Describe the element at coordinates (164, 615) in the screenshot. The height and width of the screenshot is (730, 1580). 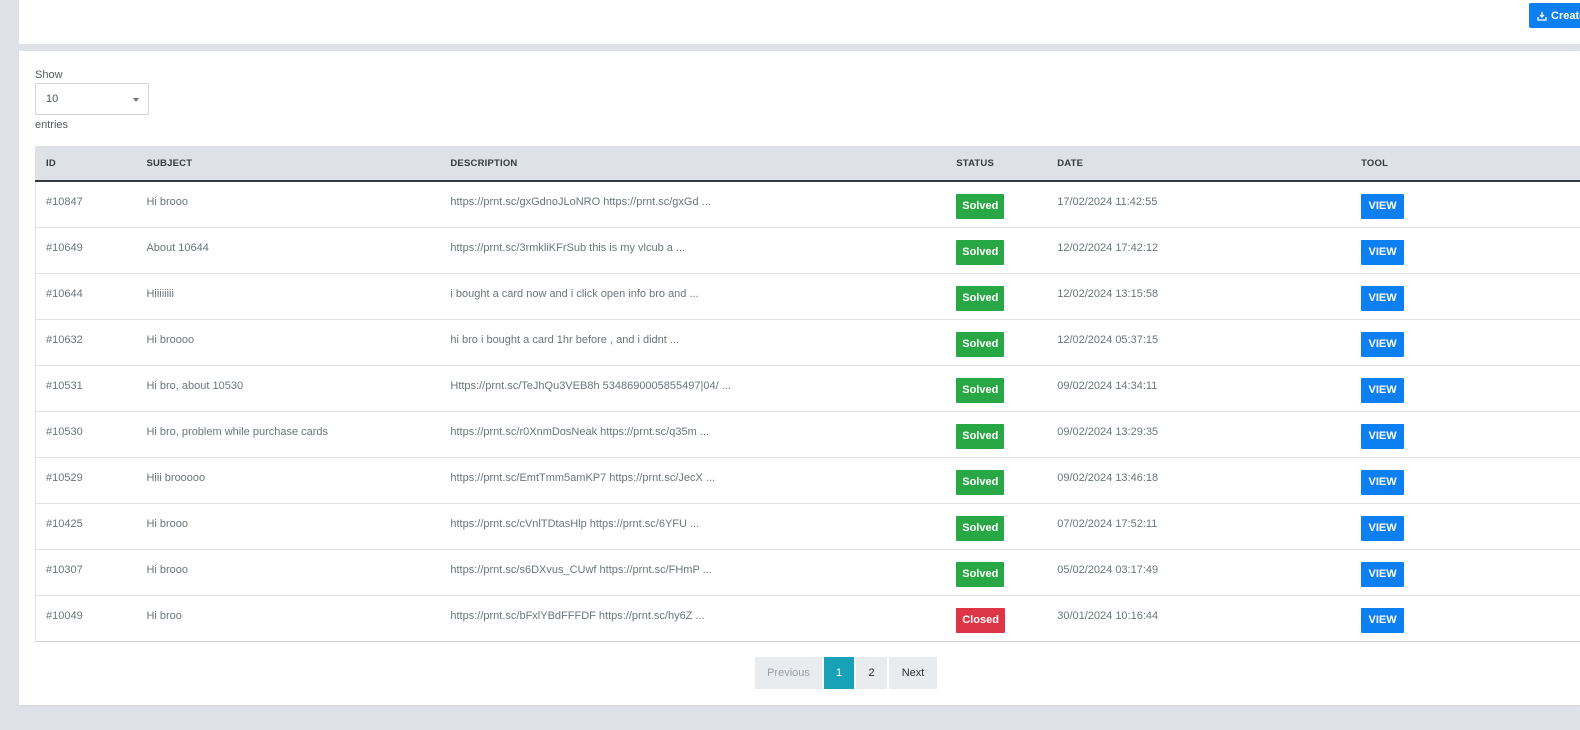
I see `ticket-subject: Hi broo` at that location.